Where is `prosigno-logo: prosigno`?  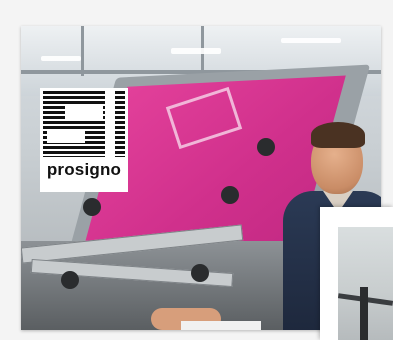 prosigno-logo: prosigno is located at coordinates (84, 140).